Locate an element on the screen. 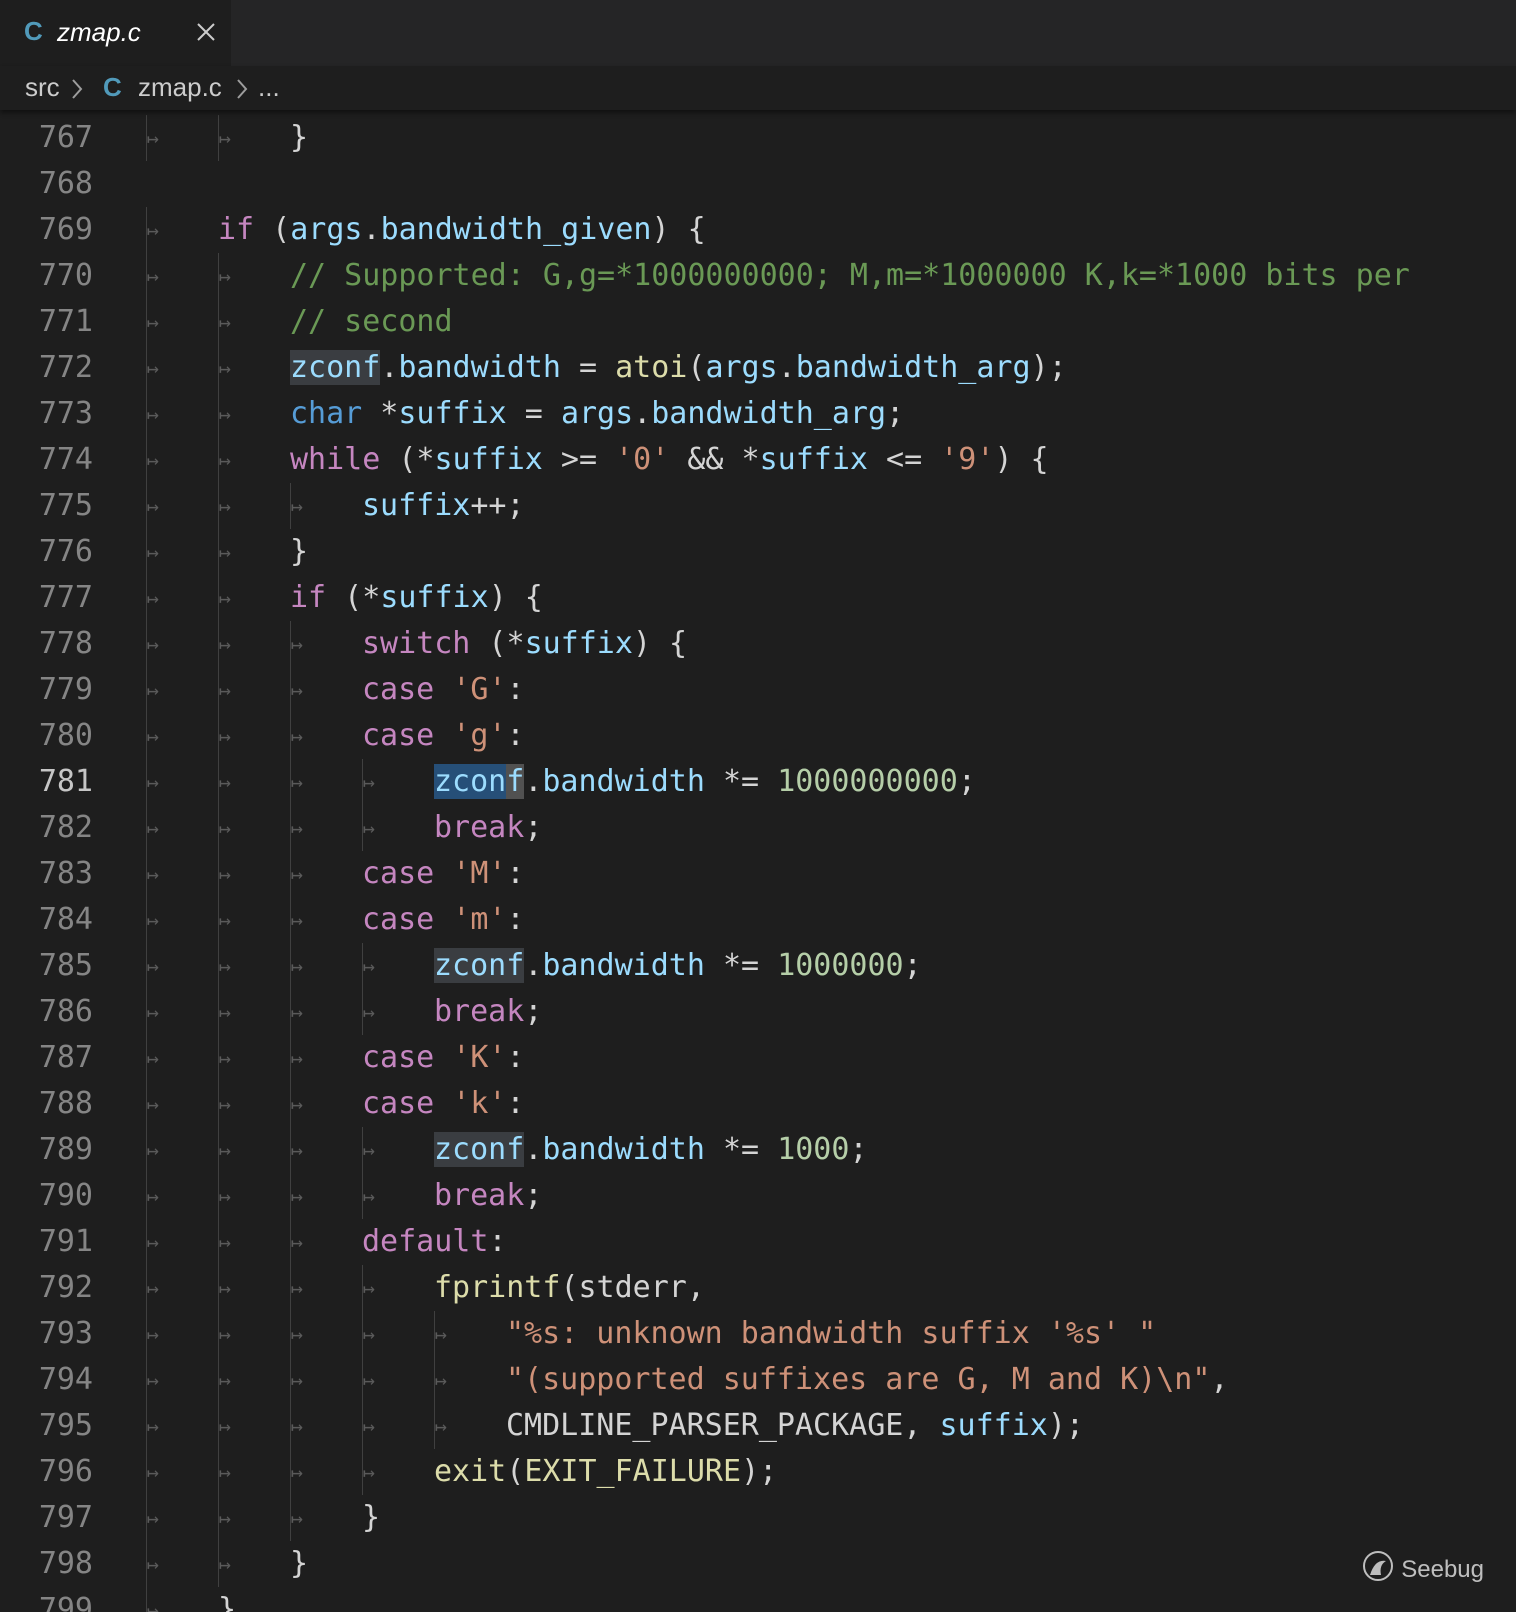  watermark-text: Seebug is located at coordinates (1442, 1569).